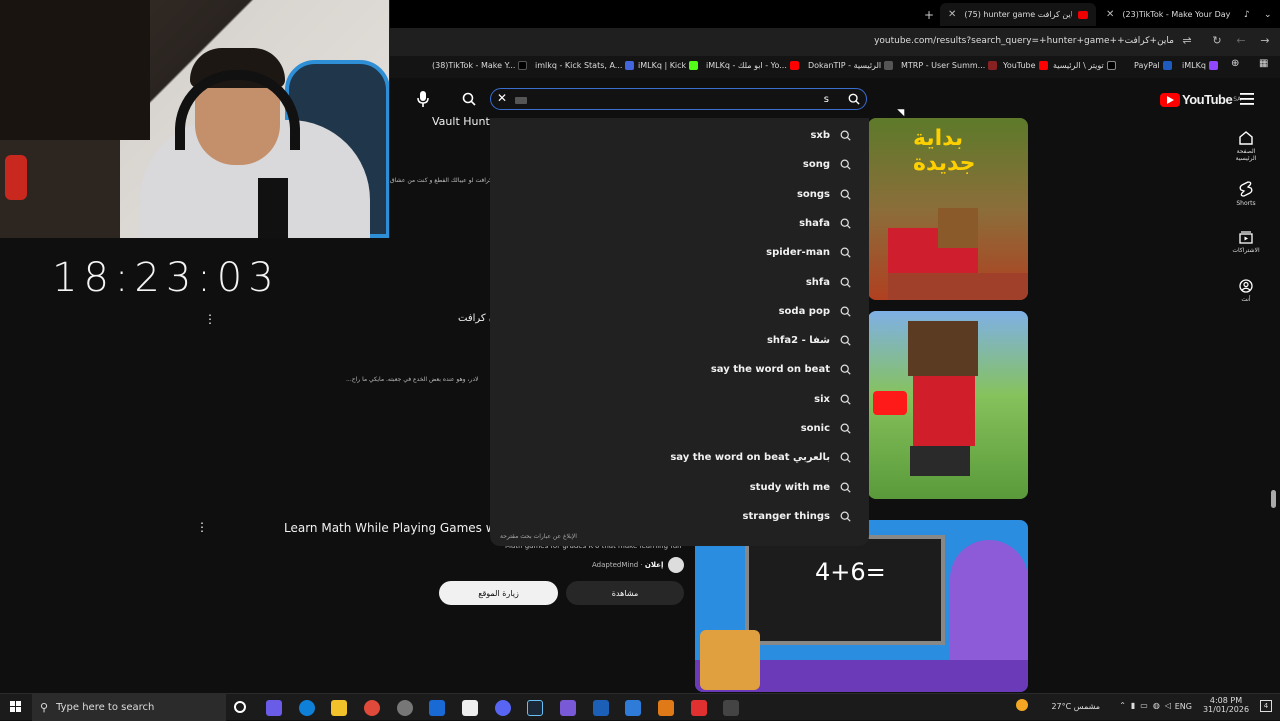 The width and height of the screenshot is (1280, 721). What do you see at coordinates (1246, 203) in the screenshot?
I see `sidebar-item-label: Shorts` at bounding box center [1246, 203].